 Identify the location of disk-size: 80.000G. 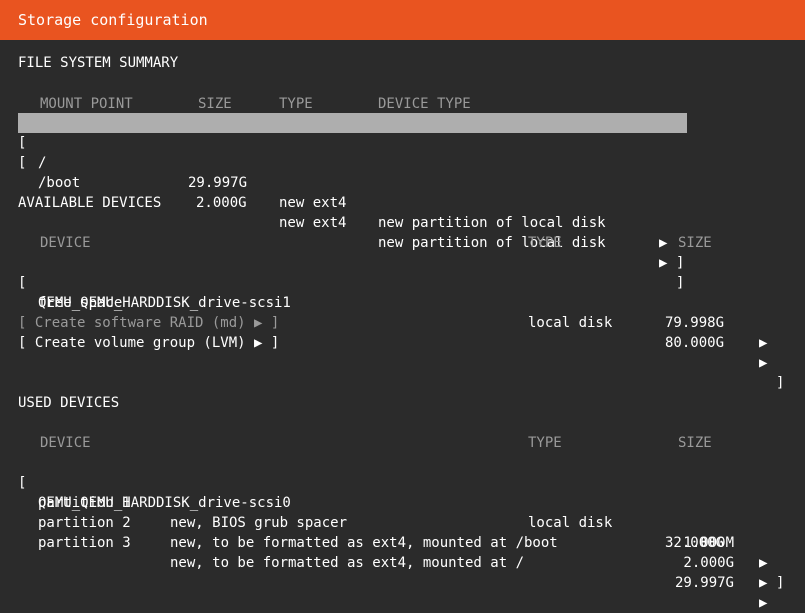
(695, 343).